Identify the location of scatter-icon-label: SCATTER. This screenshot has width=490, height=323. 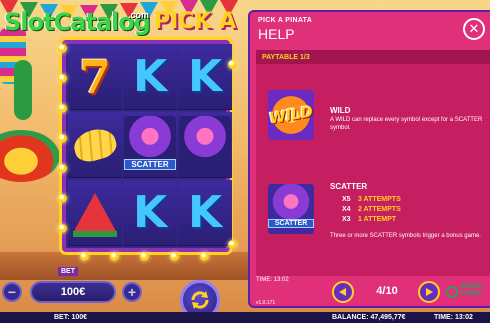
(291, 223).